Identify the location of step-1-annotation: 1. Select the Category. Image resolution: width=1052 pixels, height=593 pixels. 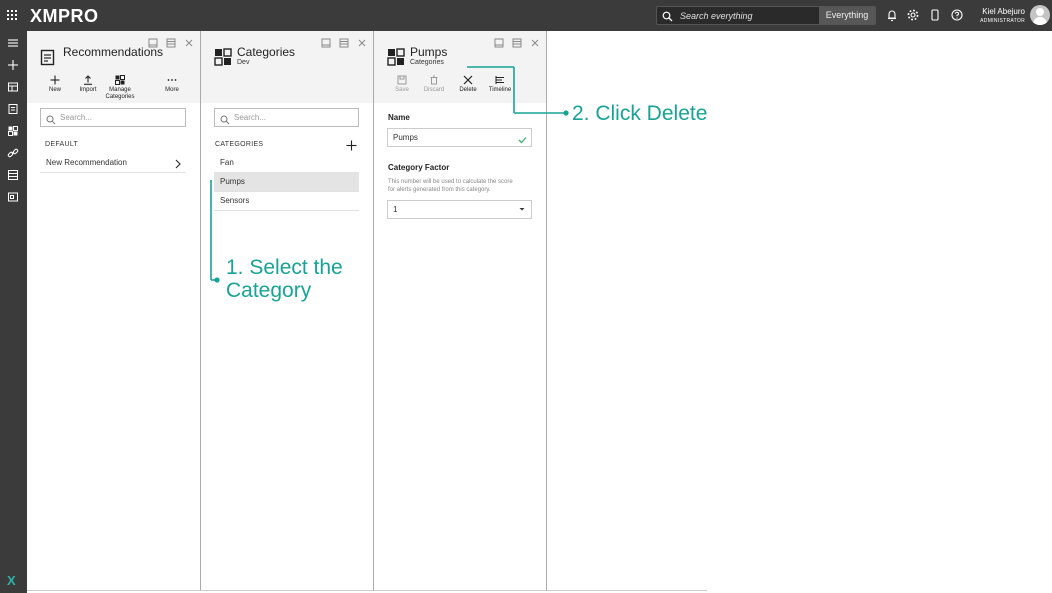
(284, 279).